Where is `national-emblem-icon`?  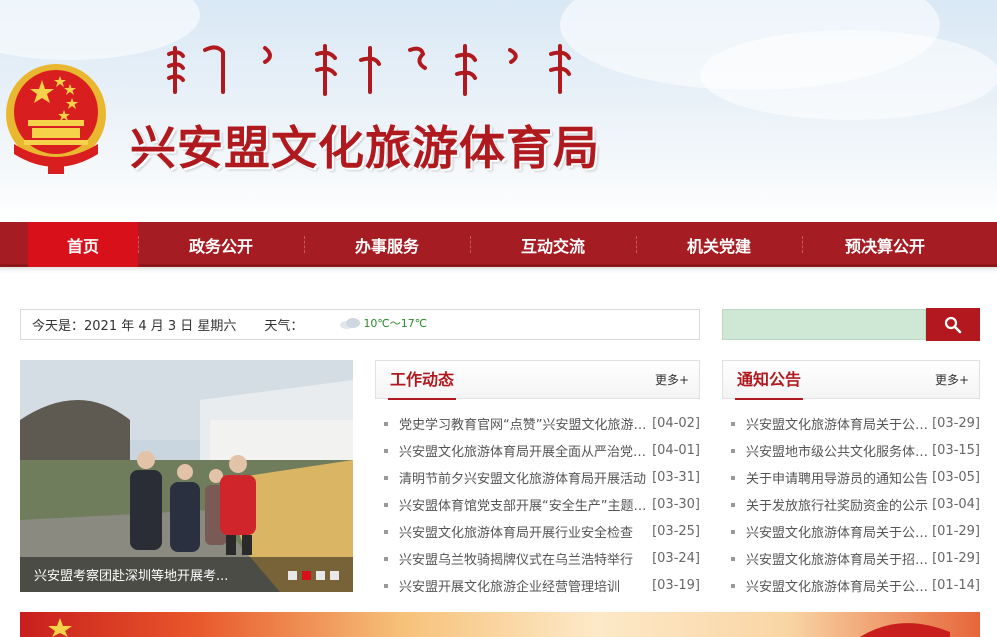 national-emblem-icon is located at coordinates (56, 119).